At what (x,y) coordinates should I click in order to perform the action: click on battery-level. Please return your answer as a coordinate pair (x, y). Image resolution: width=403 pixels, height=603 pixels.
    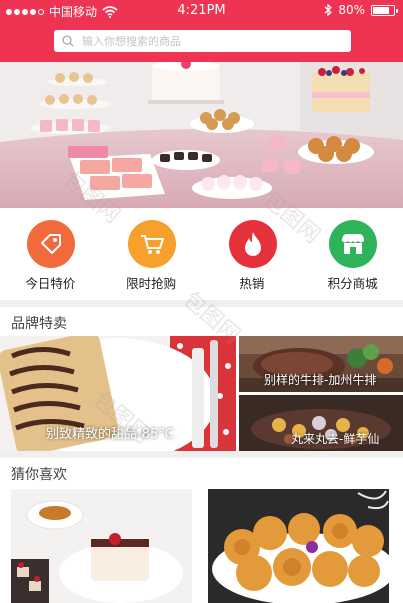
    Looking at the image, I should click on (381, 10).